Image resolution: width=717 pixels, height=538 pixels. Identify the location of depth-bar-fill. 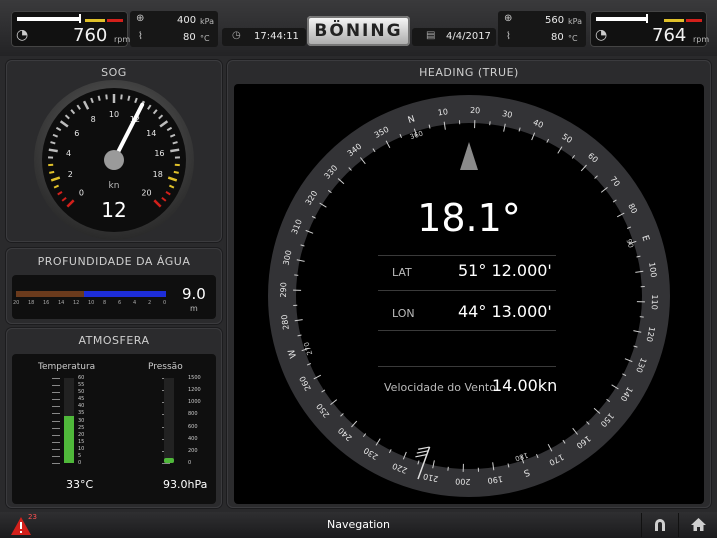
(124, 294).